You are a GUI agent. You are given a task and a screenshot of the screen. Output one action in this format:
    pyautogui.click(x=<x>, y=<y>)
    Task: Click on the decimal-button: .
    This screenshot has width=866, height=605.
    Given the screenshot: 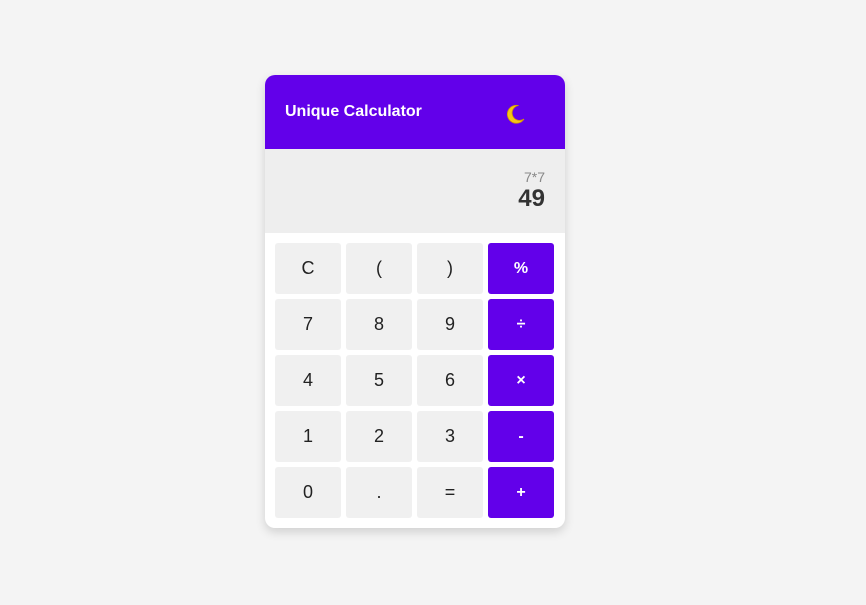 What is the action you would take?
    pyautogui.click(x=379, y=492)
    